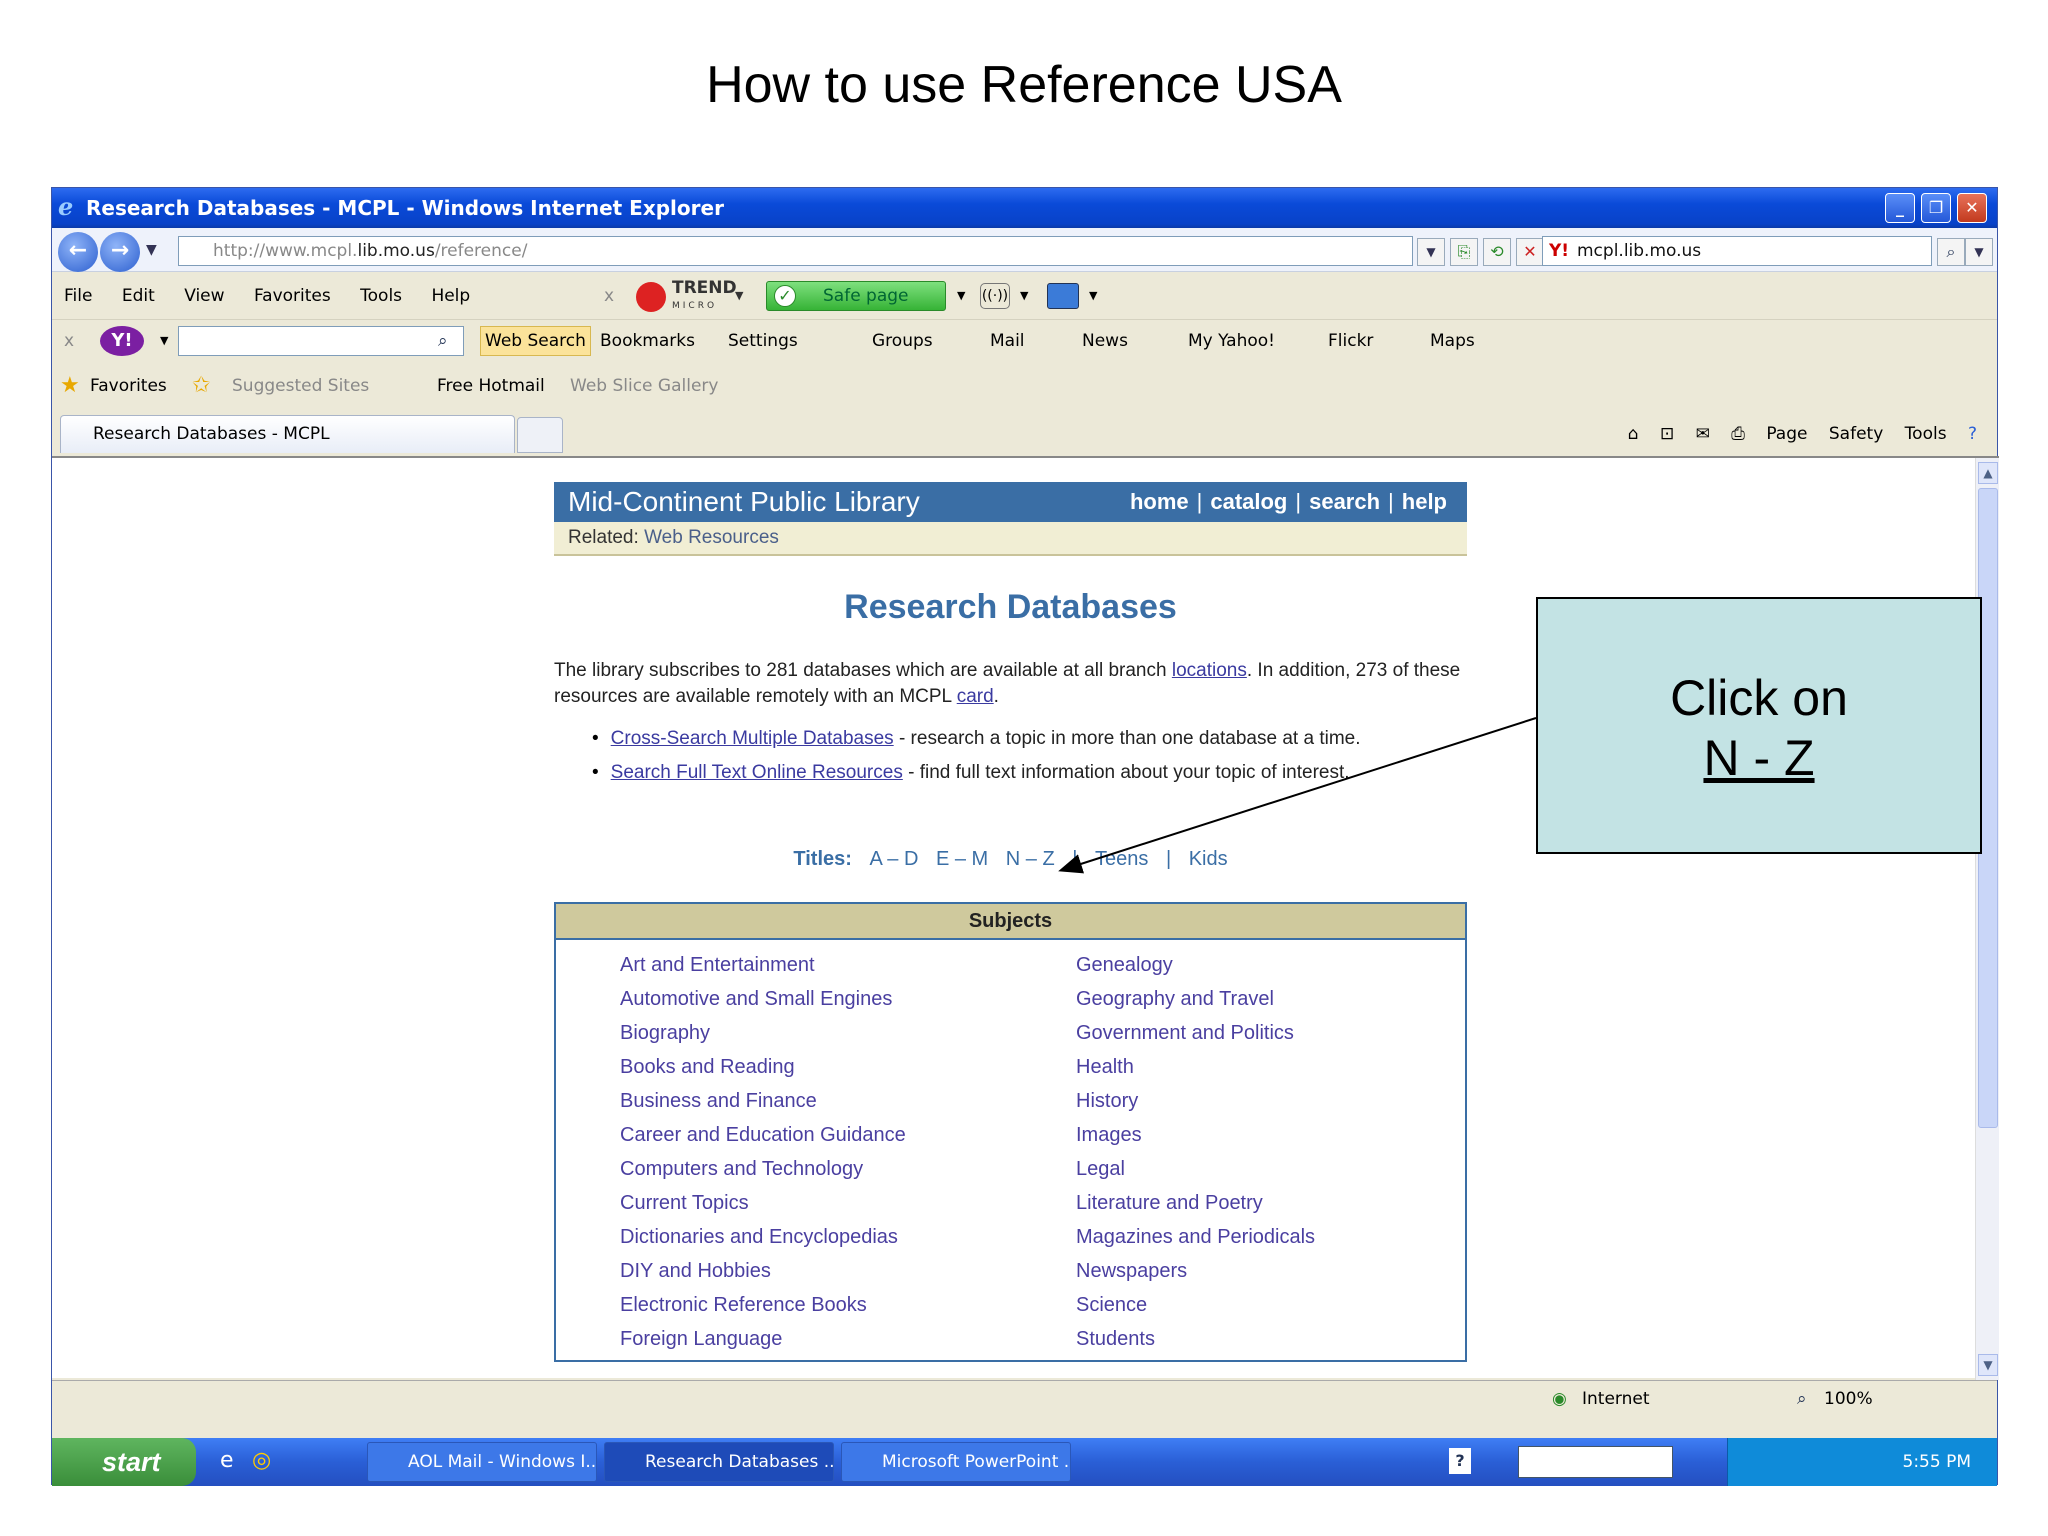 The height and width of the screenshot is (1536, 2048). What do you see at coordinates (840, 1101) in the screenshot?
I see `subject-link: Business and Finance` at bounding box center [840, 1101].